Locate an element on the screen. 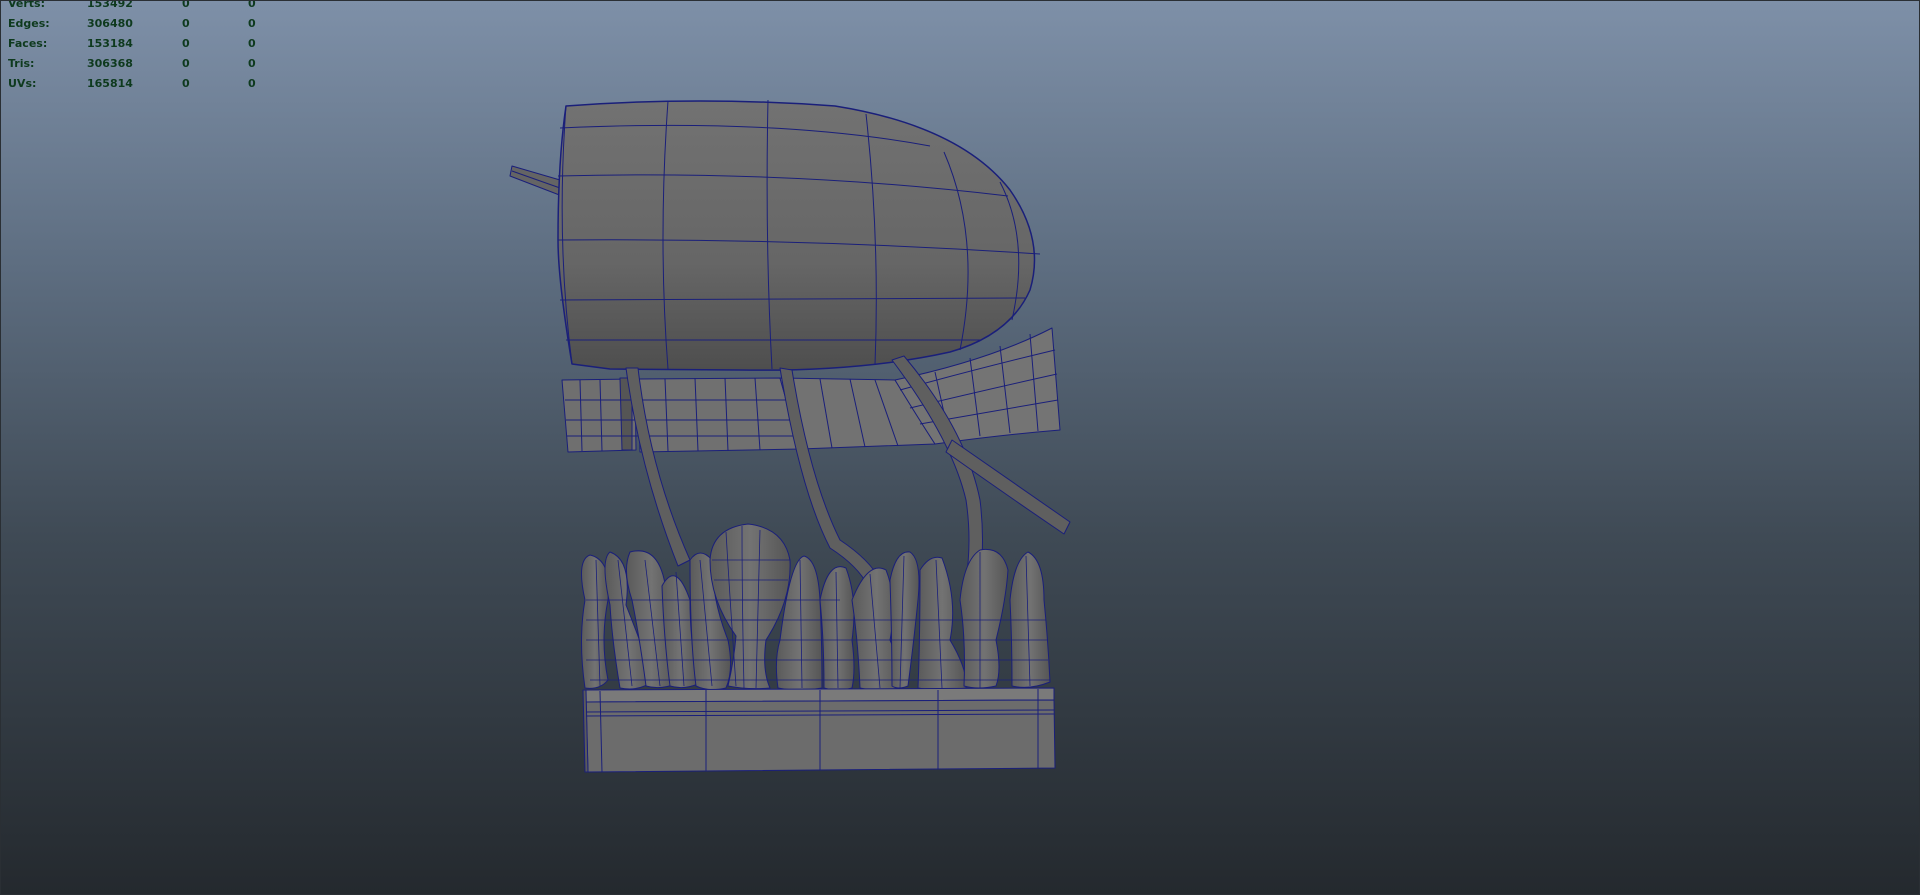 The image size is (1920, 895). shell-mesh is located at coordinates (799, 235).